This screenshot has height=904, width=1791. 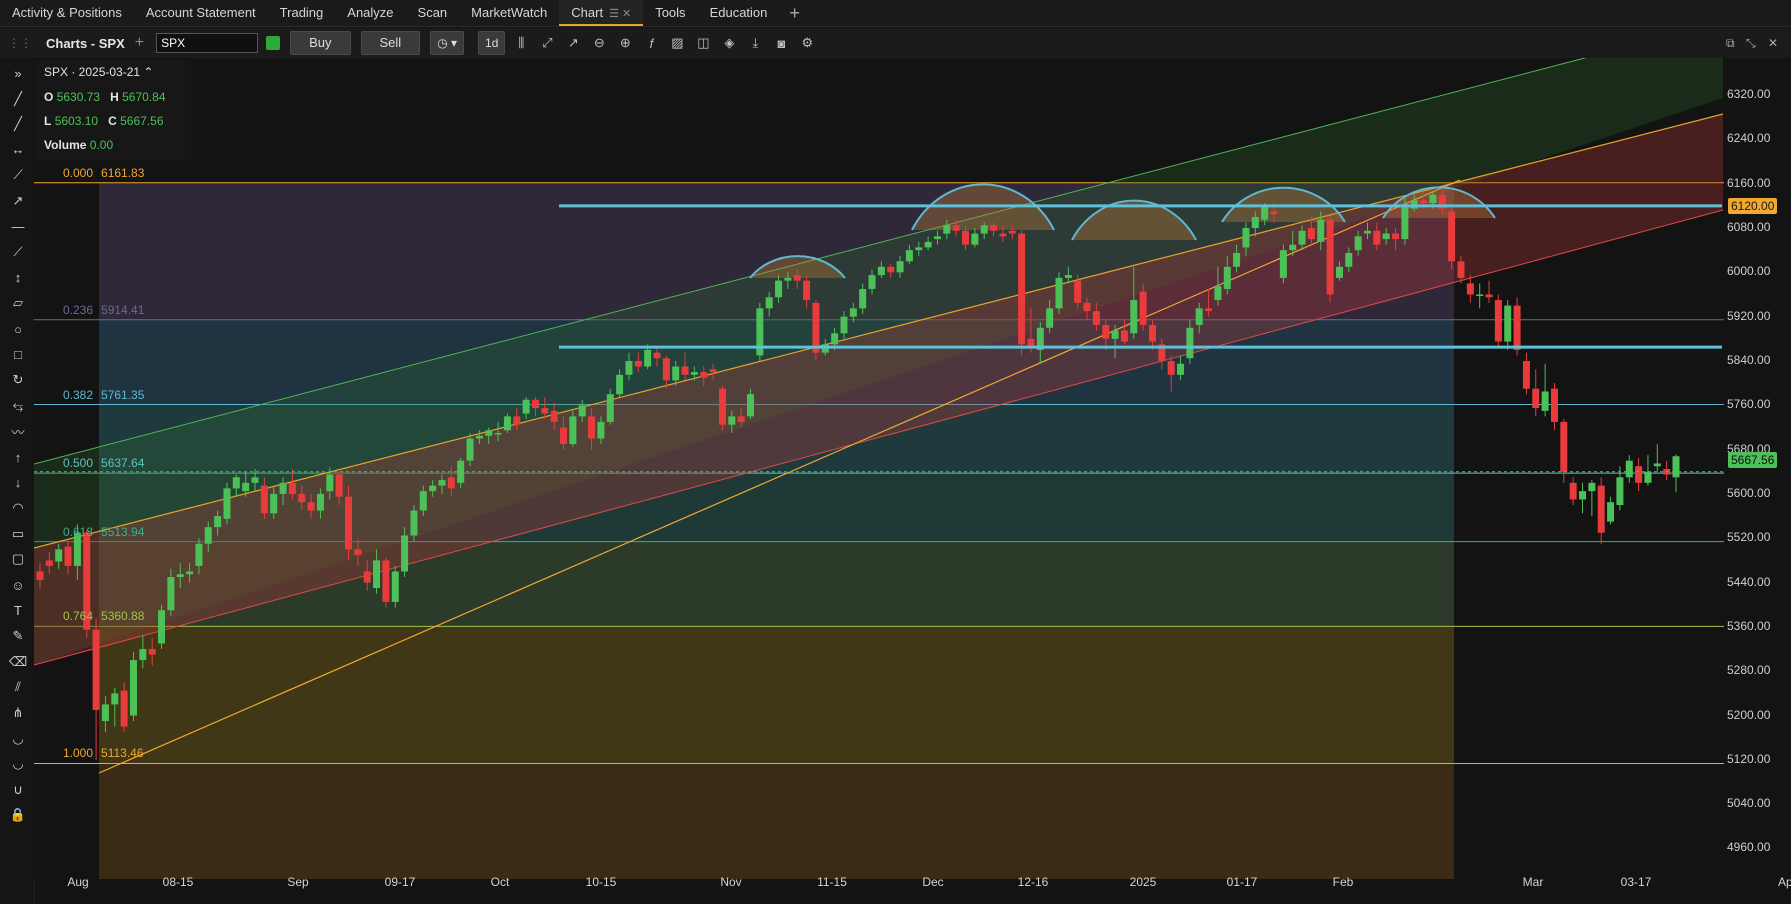 What do you see at coordinates (18, 355) in the screenshot?
I see `rectangle-icon: □` at bounding box center [18, 355].